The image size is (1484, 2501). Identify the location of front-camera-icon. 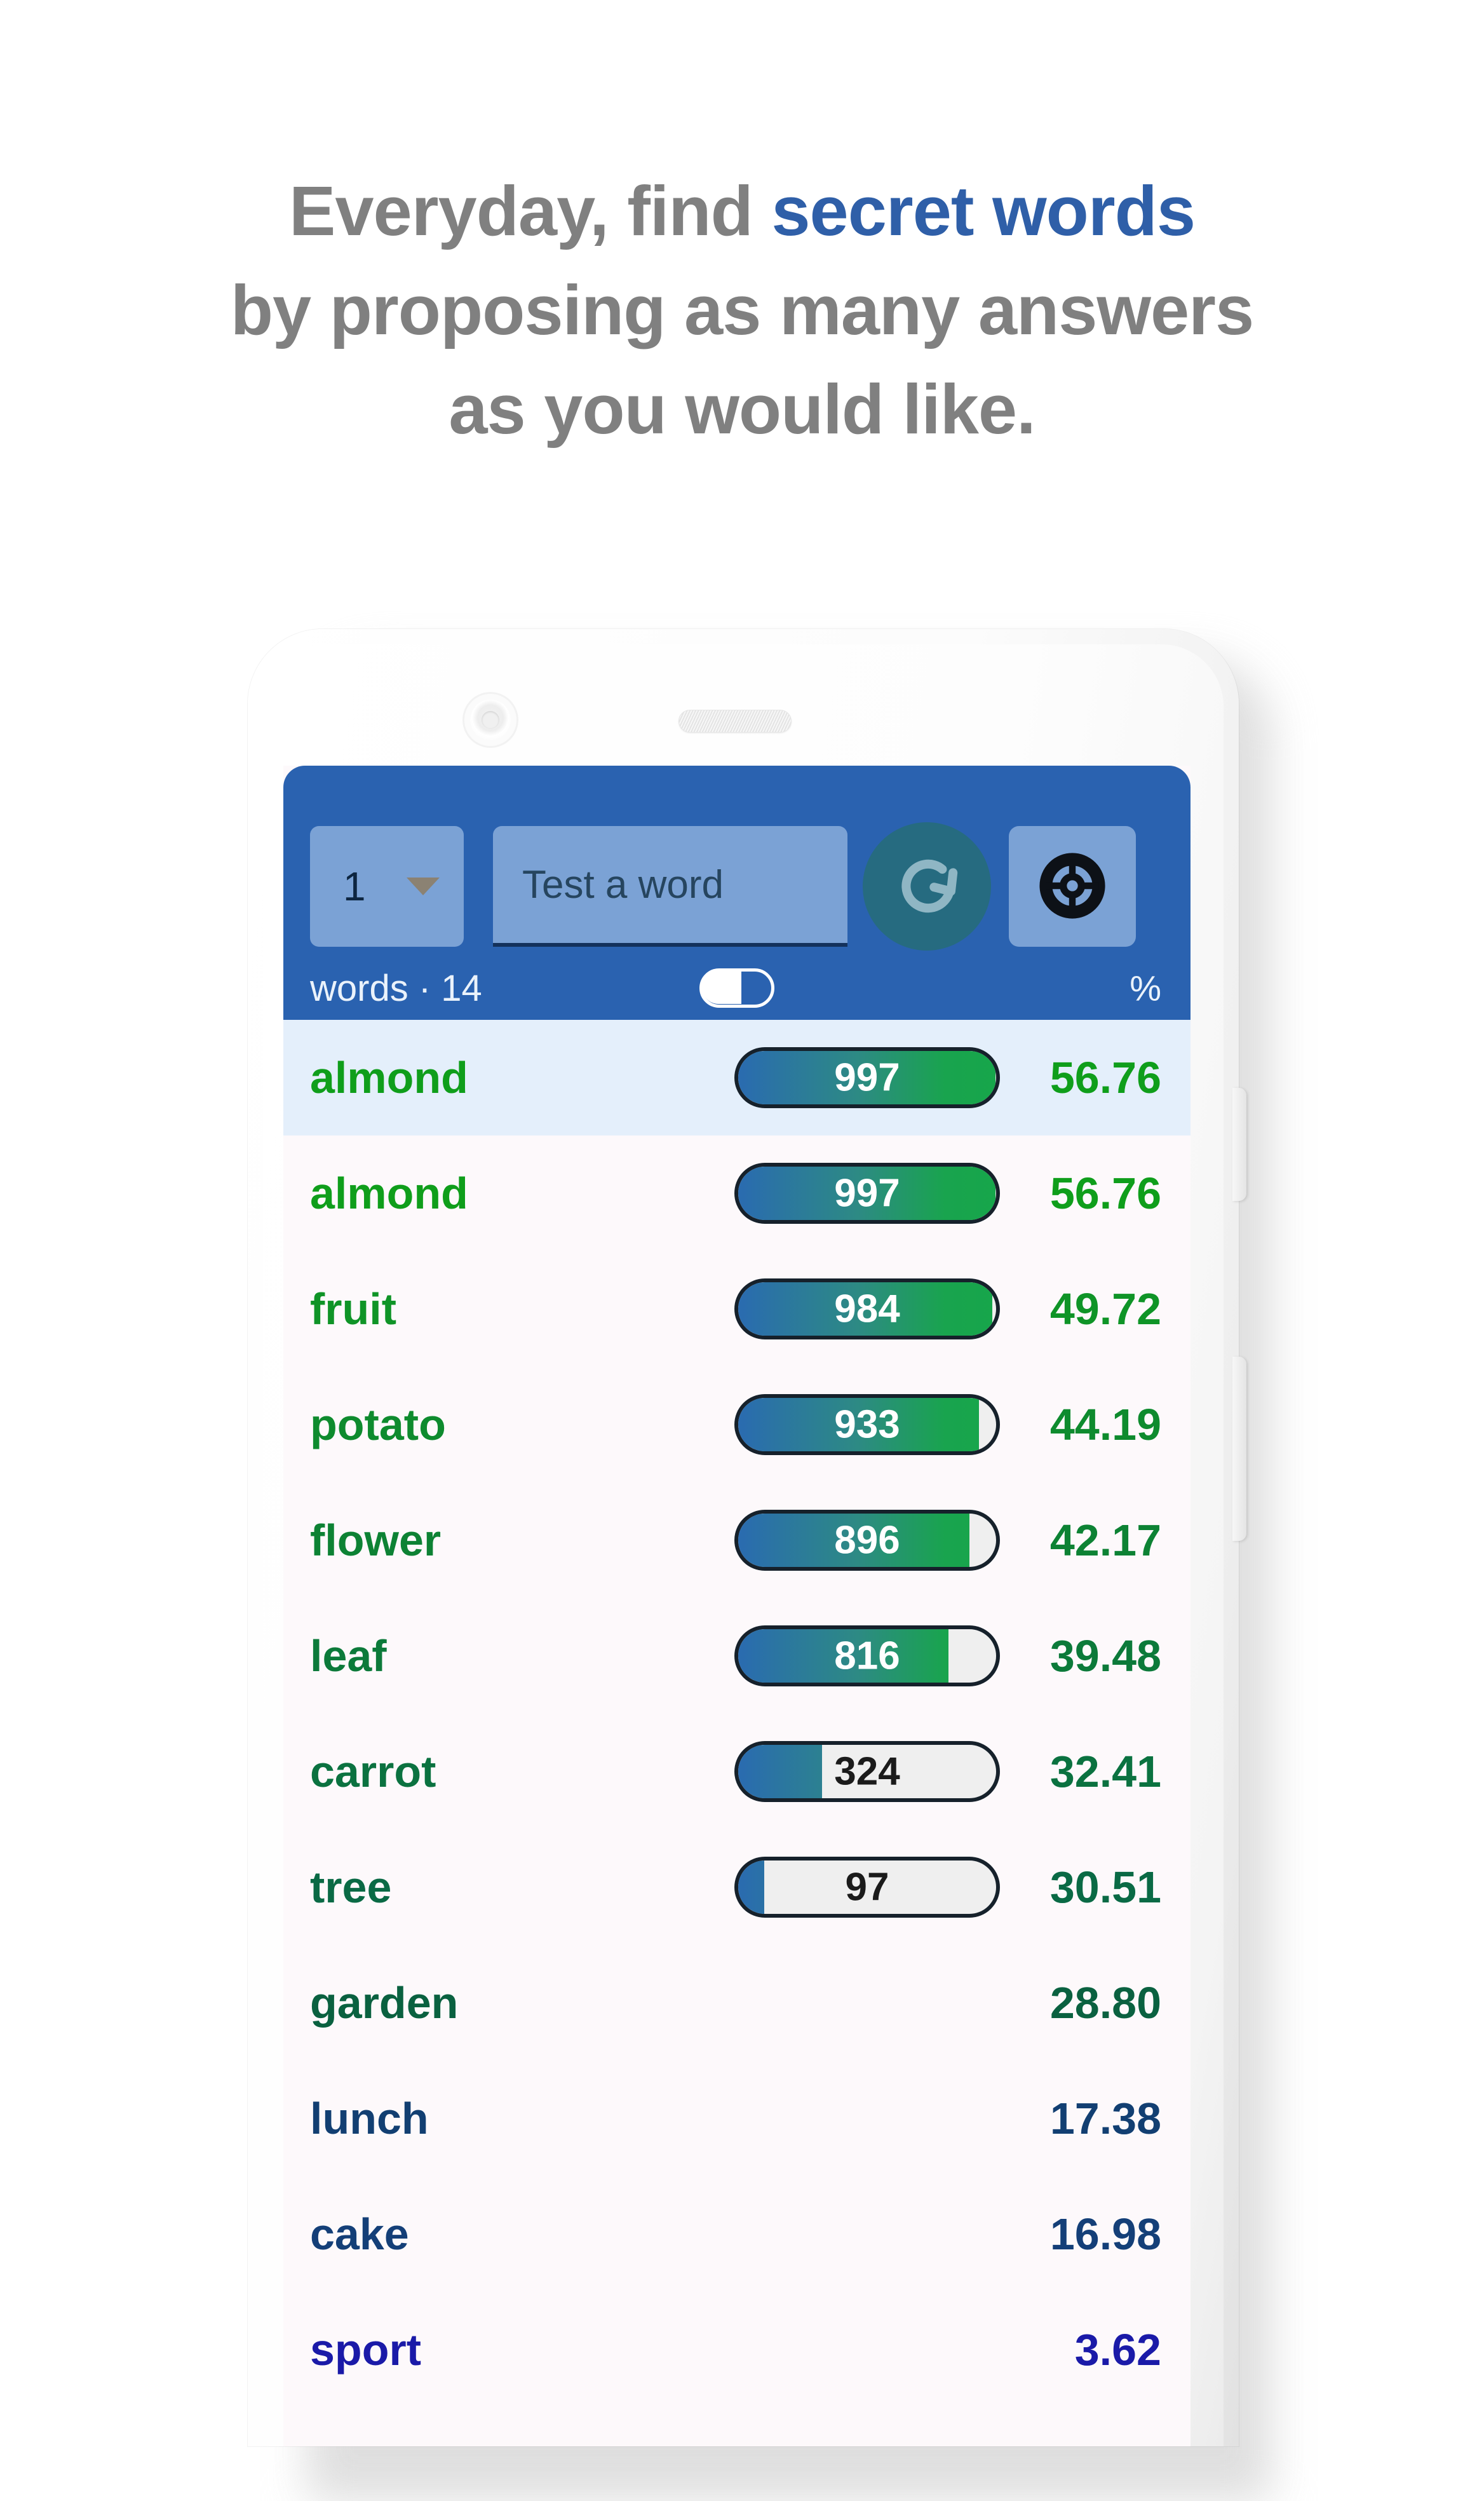
(490, 720).